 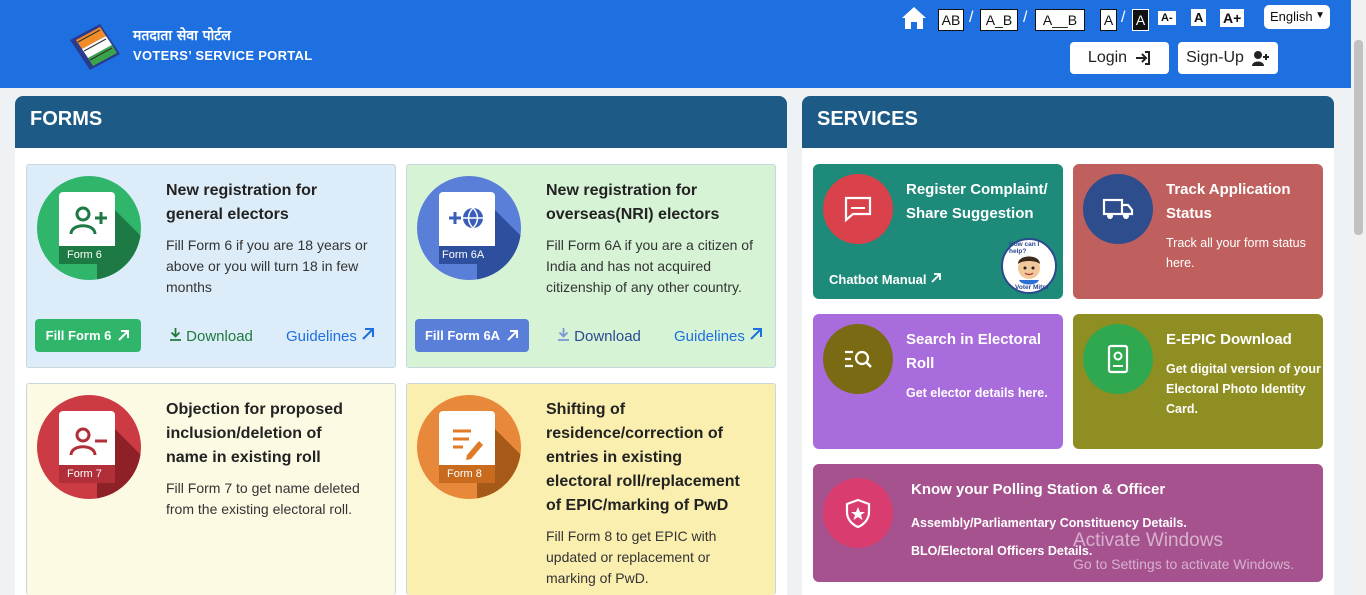 I want to click on form6a-download-link: Download, so click(x=599, y=336).